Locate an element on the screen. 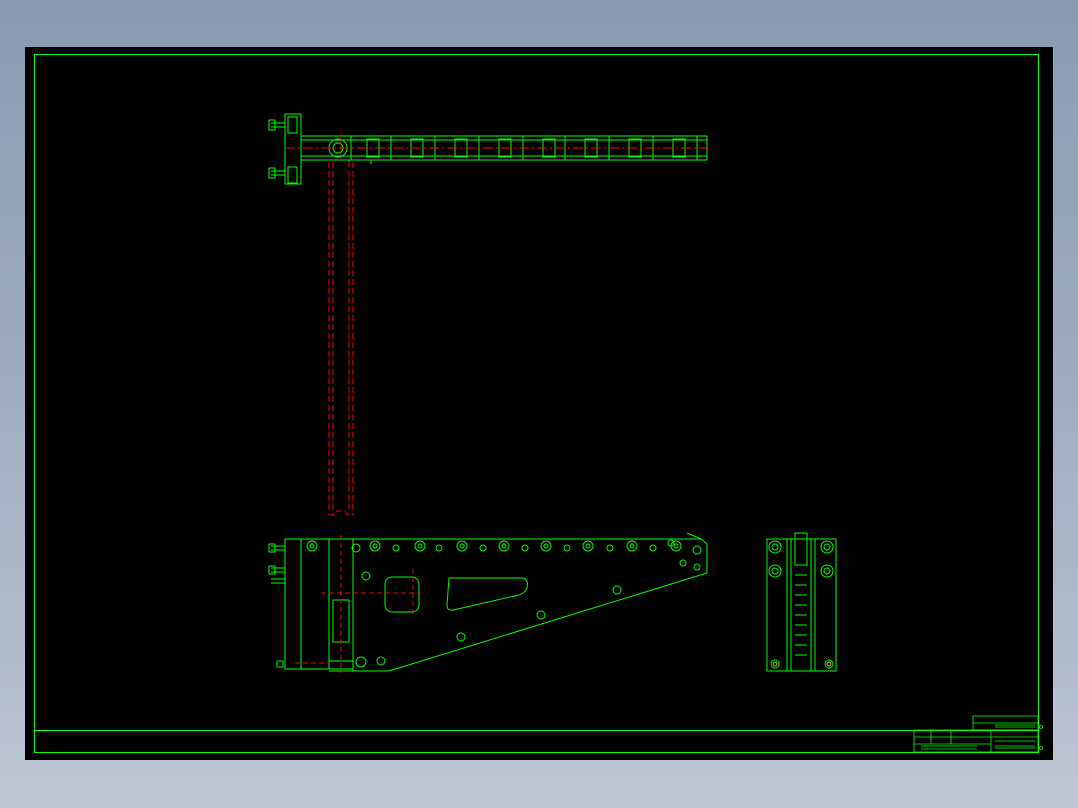 Image resolution: width=1078 pixels, height=808 pixels. front-view is located at coordinates (488, 602).